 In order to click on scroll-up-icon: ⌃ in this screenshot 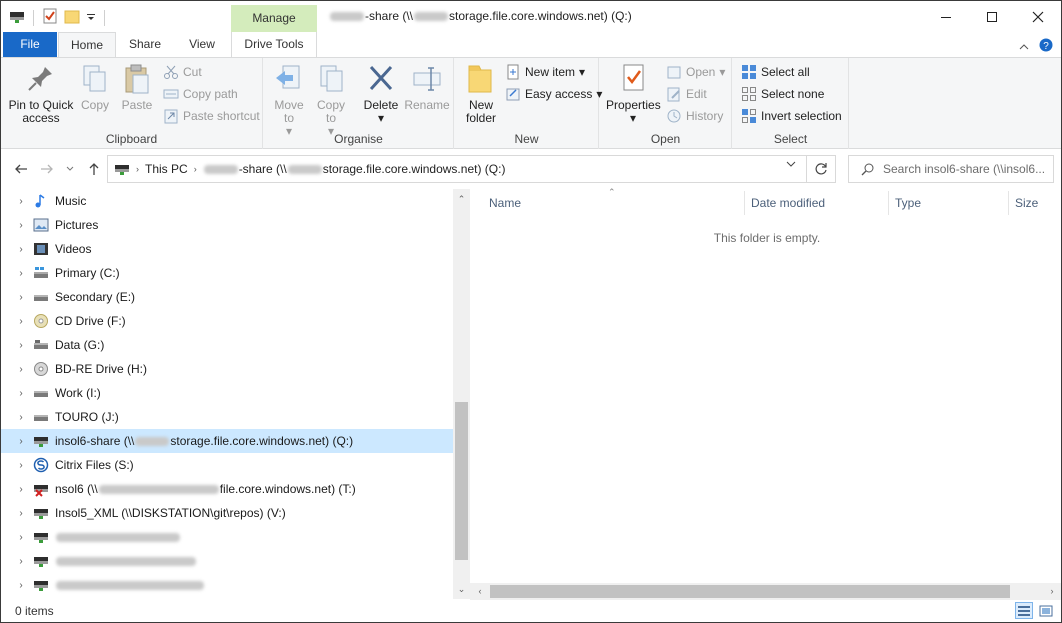, I will do `click(461, 199)`.